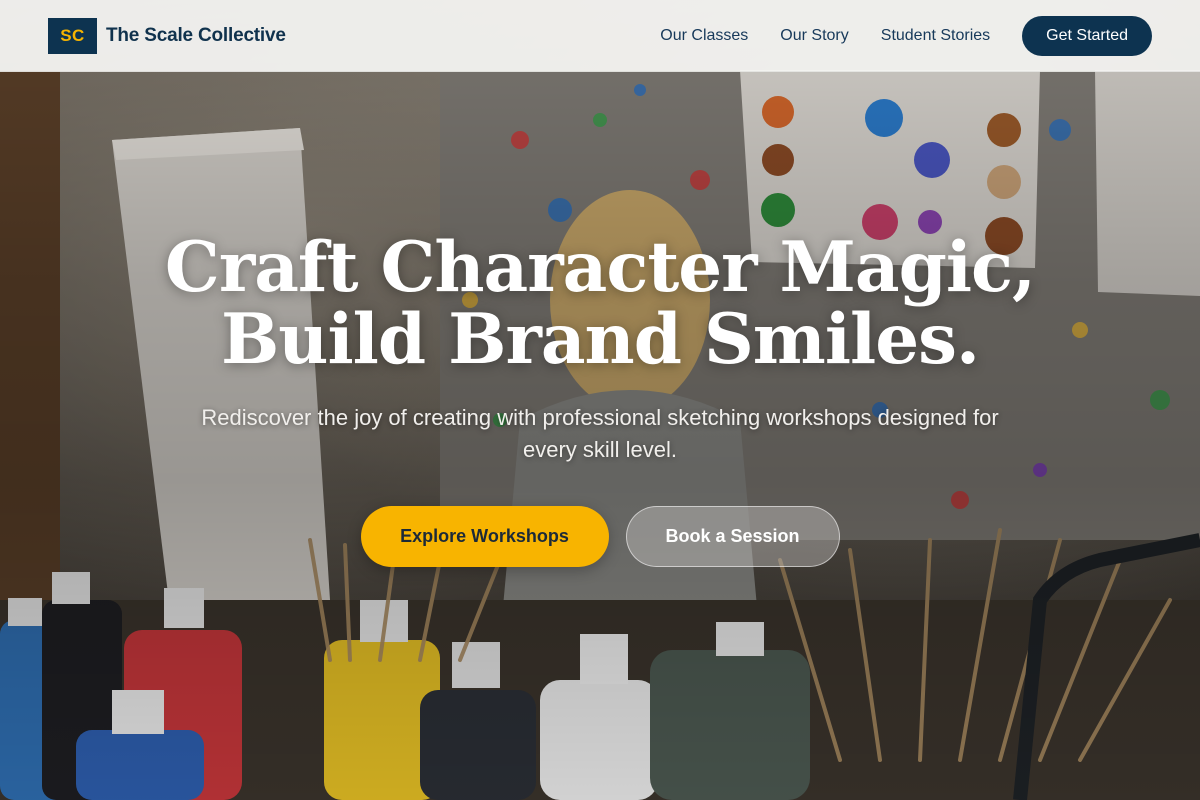 Image resolution: width=1200 pixels, height=800 pixels. Describe the element at coordinates (732, 536) in the screenshot. I see `book-session-button: Book a Session` at that location.